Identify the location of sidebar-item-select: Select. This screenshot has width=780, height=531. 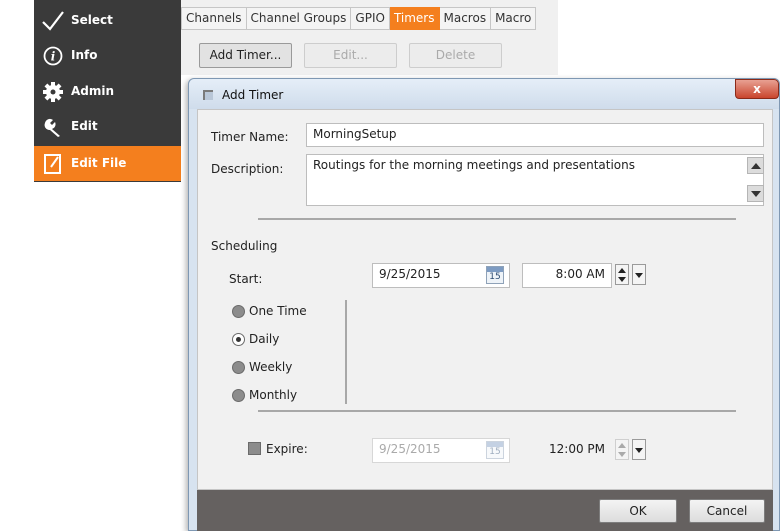
(107, 20).